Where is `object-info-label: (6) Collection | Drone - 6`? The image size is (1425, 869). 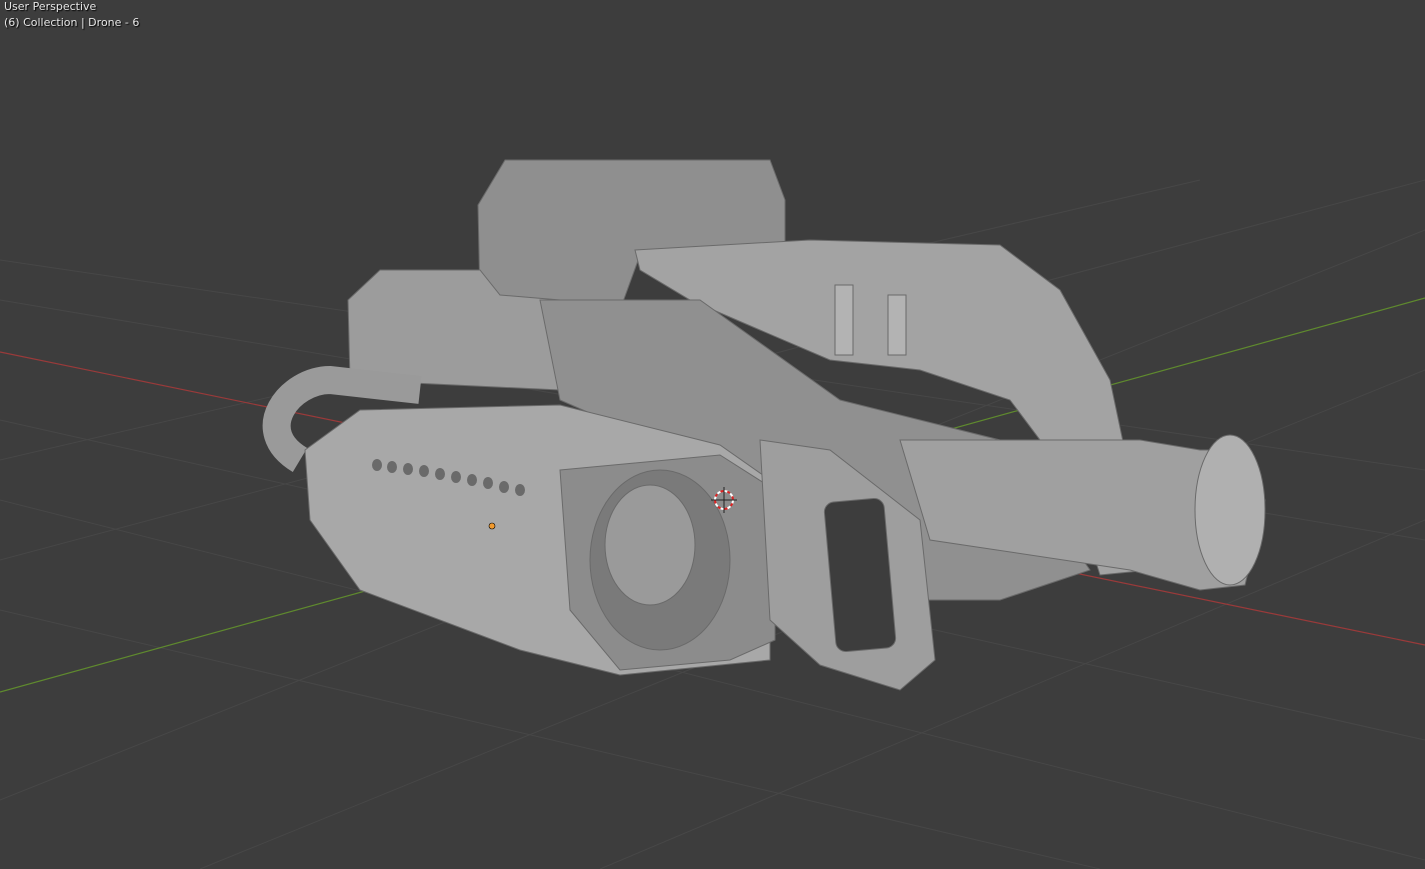
object-info-label: (6) Collection | Drone - 6 is located at coordinates (72, 22).